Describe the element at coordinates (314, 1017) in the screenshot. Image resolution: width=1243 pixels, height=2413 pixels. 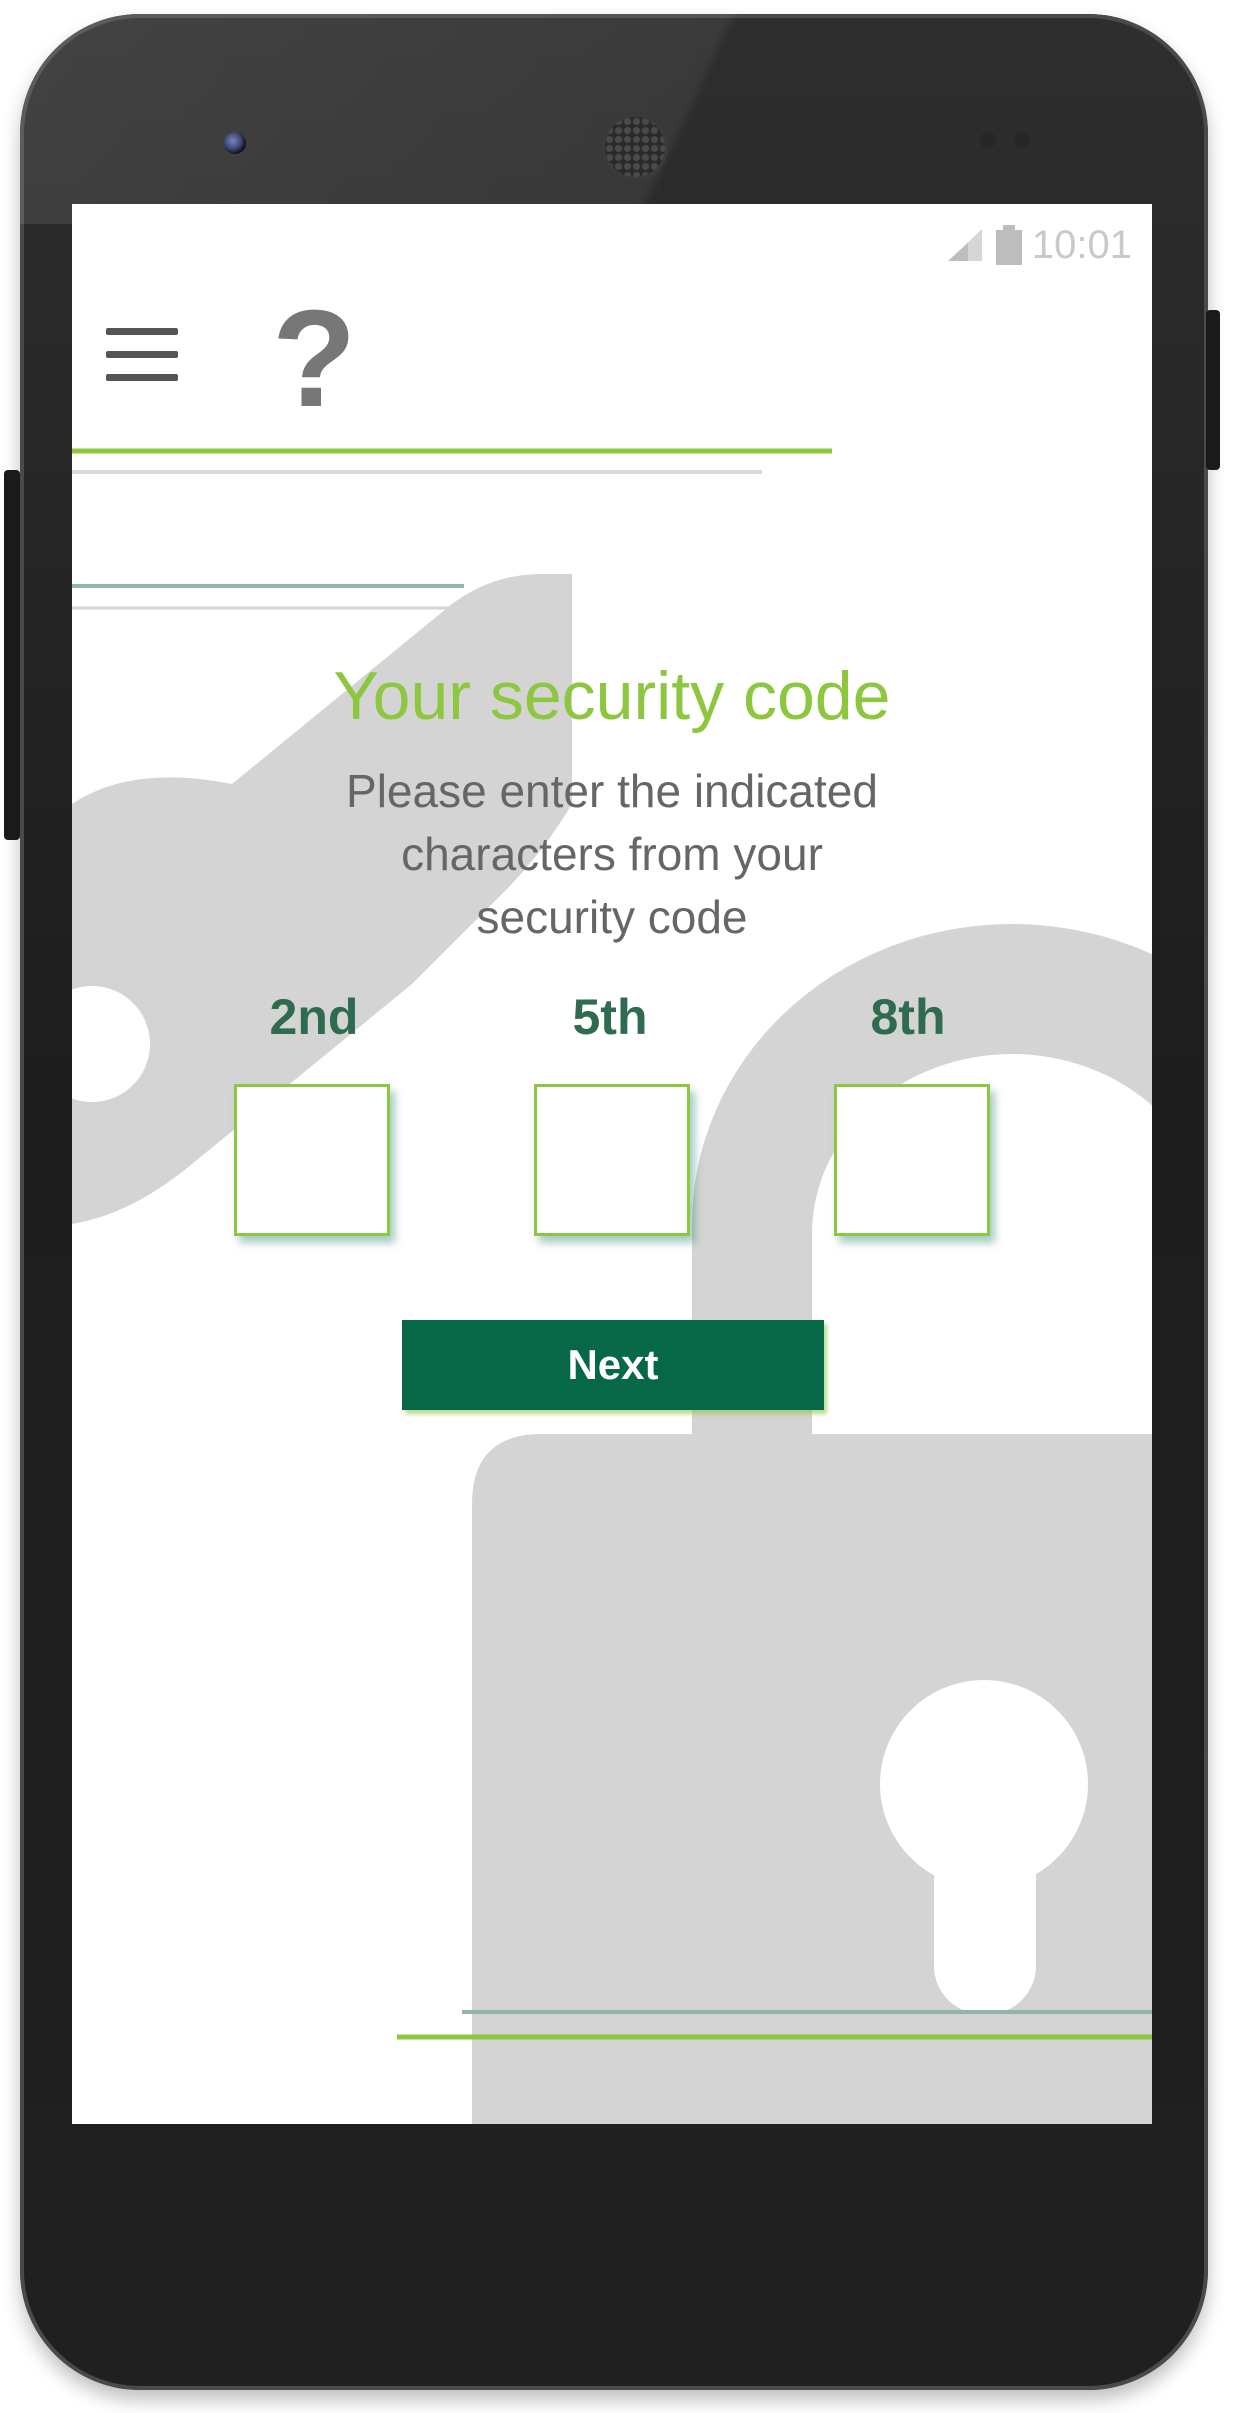
I see `code-label-2nd: 2nd` at that location.